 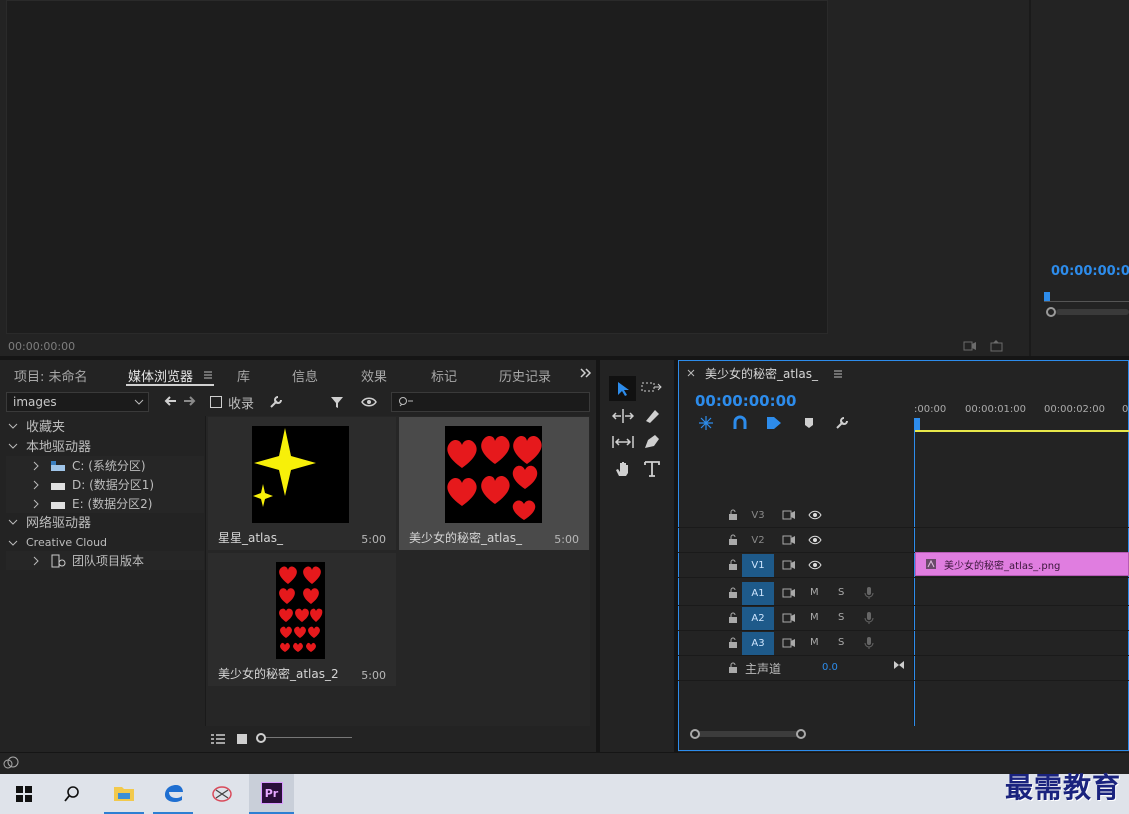 What do you see at coordinates (917, 424) in the screenshot?
I see `playhead-handle` at bounding box center [917, 424].